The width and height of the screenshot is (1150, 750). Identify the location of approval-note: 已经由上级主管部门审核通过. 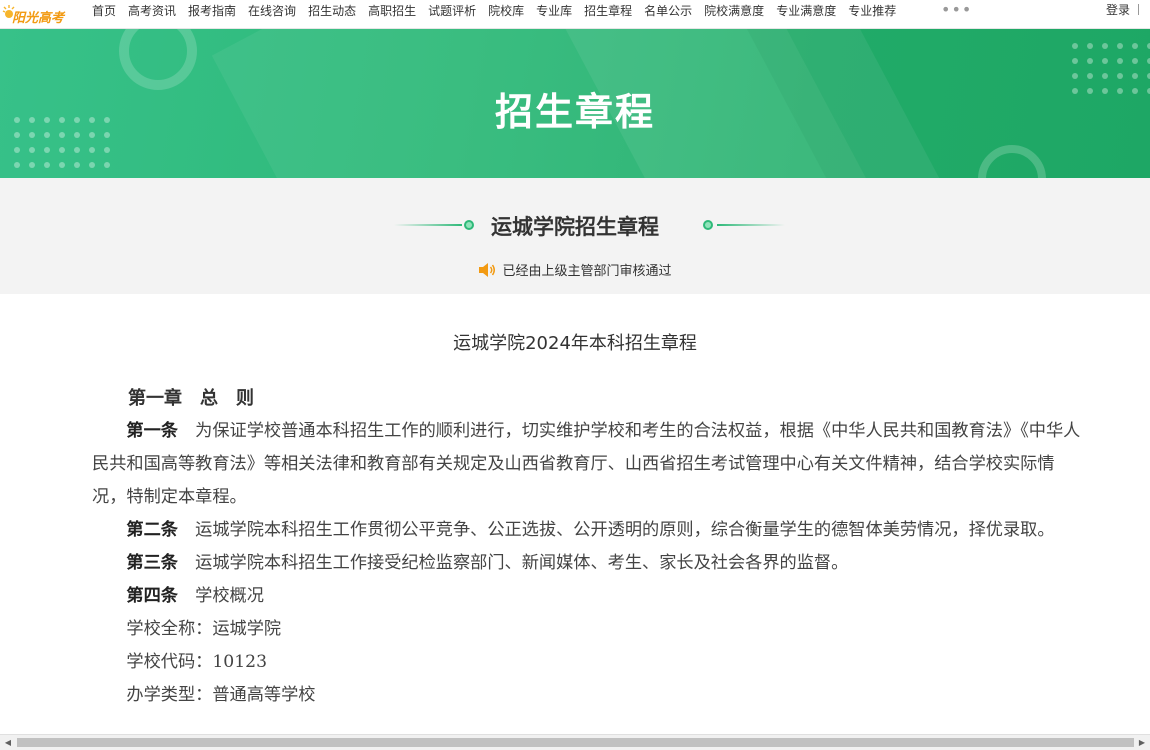
(575, 269).